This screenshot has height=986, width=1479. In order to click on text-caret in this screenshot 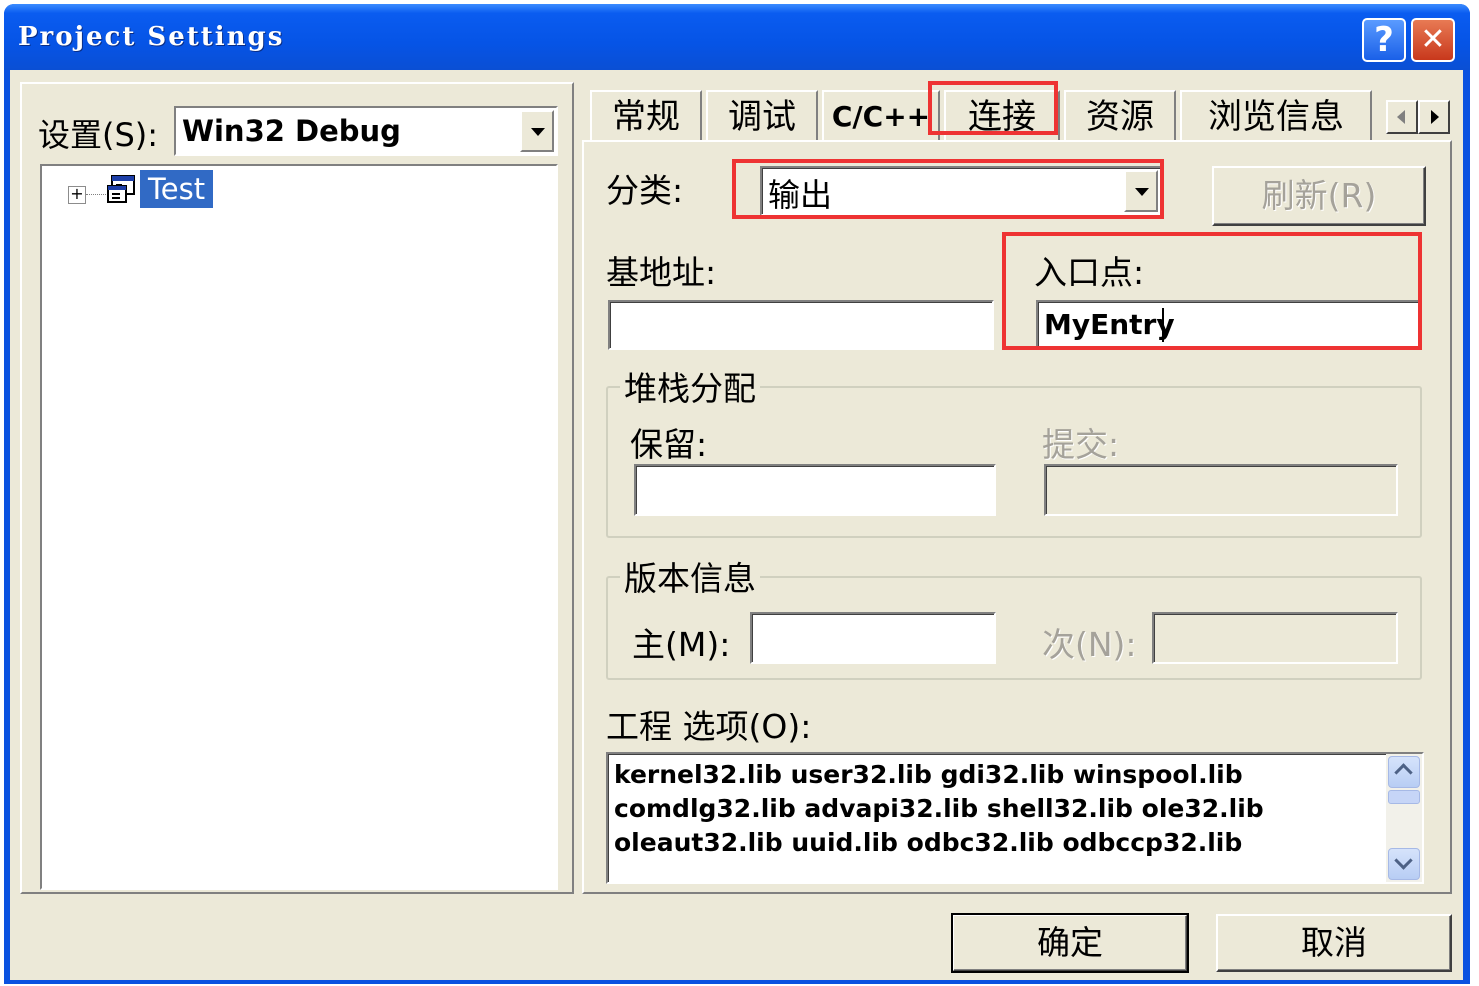, I will do `click(1163, 325)`.